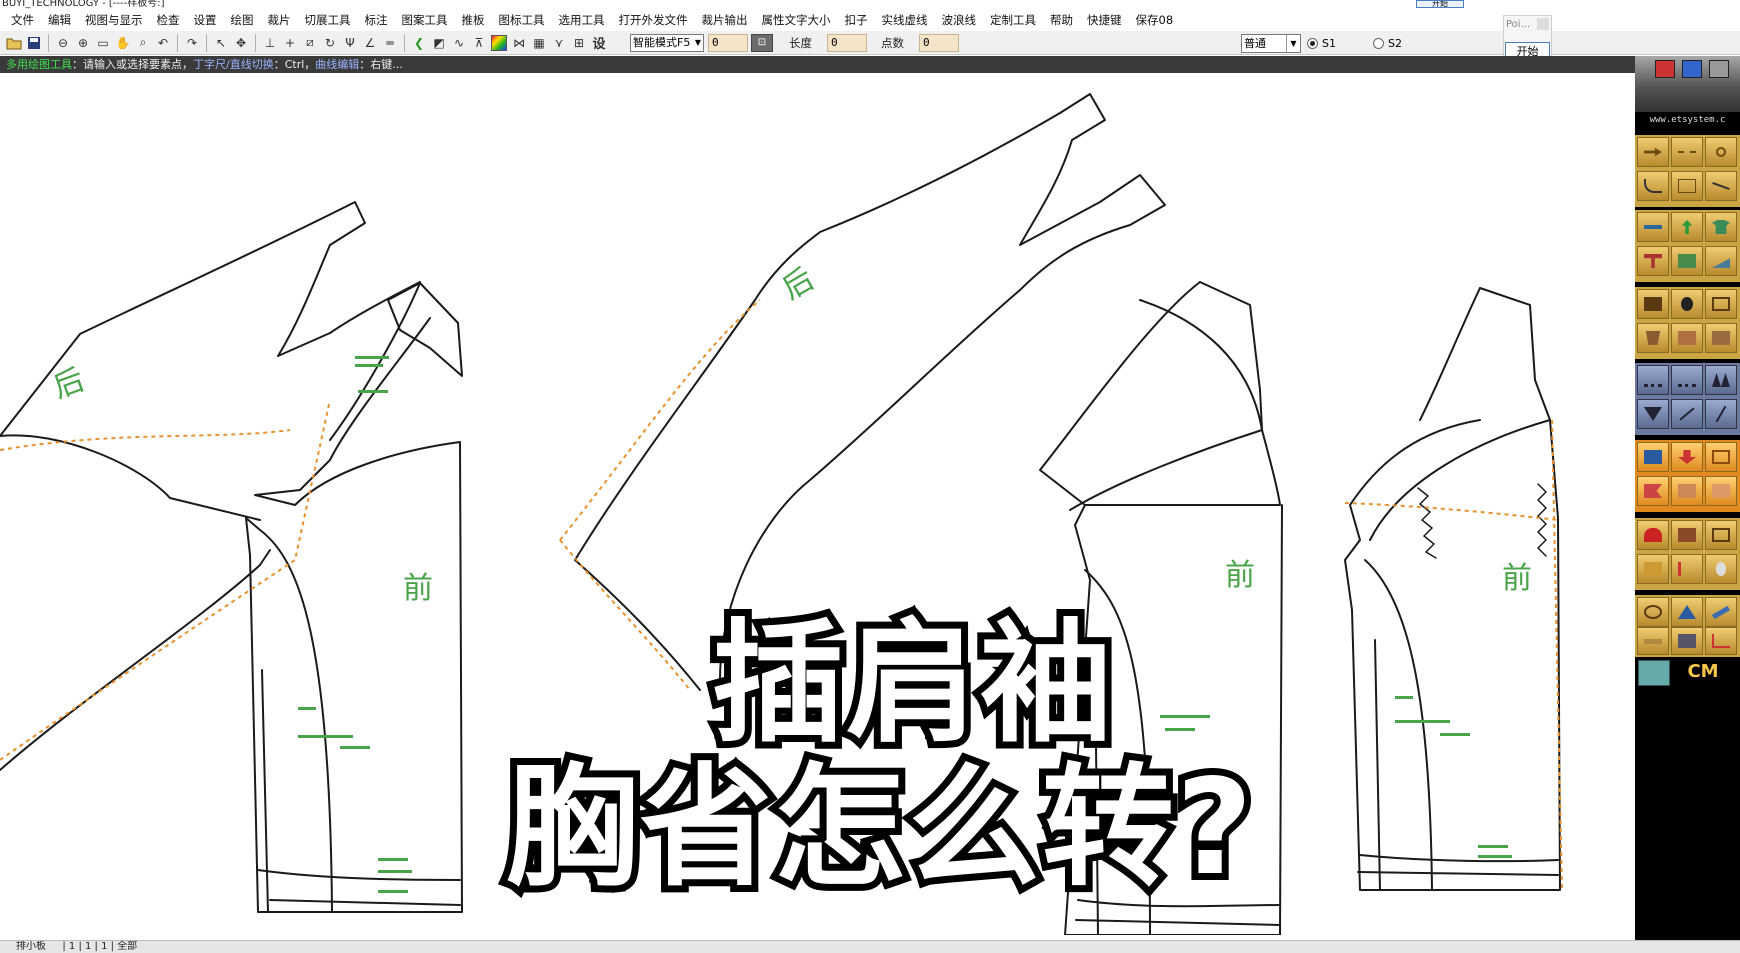 Image resolution: width=1740 pixels, height=953 pixels. Describe the element at coordinates (599, 43) in the screenshot. I see `set-button: 设` at that location.